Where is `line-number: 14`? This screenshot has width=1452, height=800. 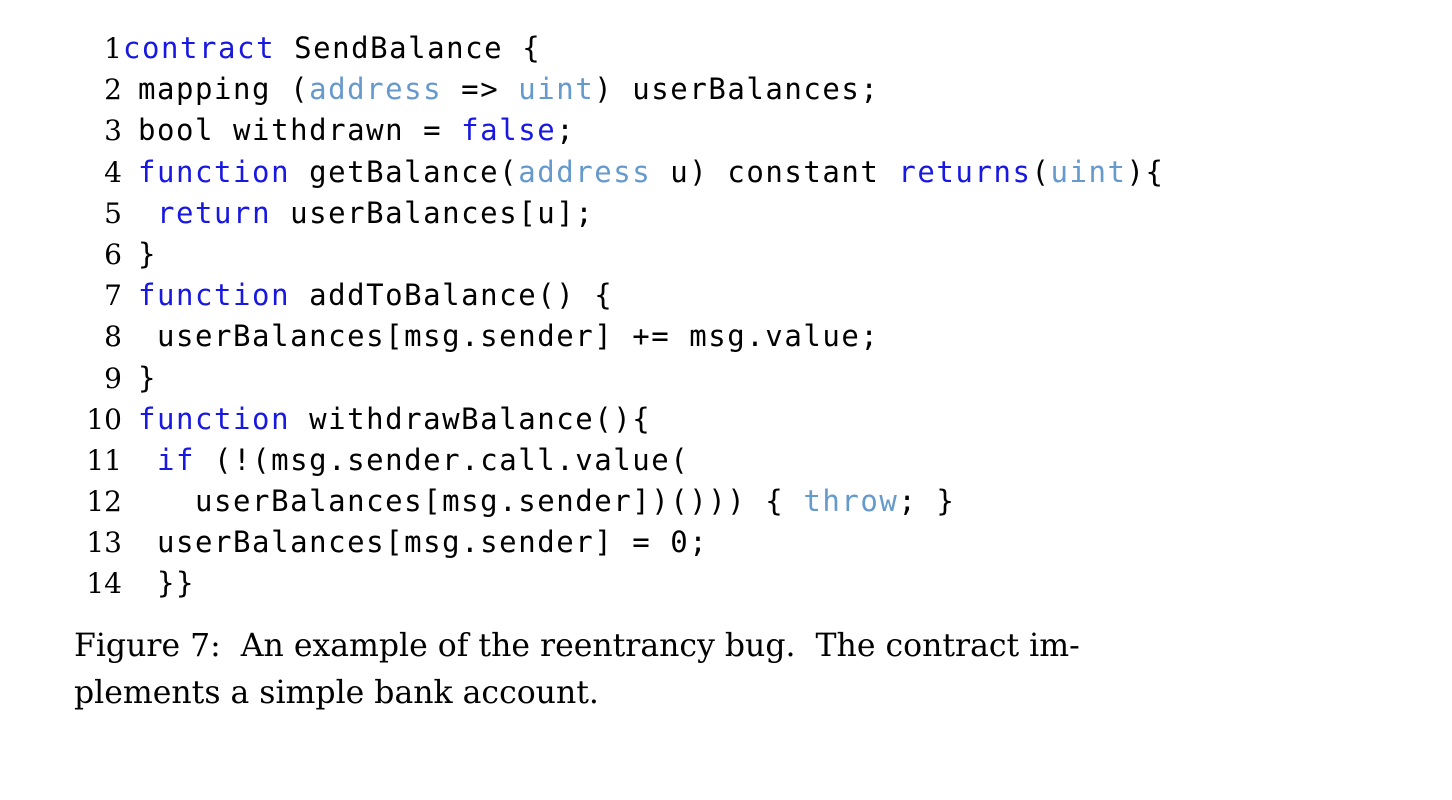 line-number: 14 is located at coordinates (104, 584).